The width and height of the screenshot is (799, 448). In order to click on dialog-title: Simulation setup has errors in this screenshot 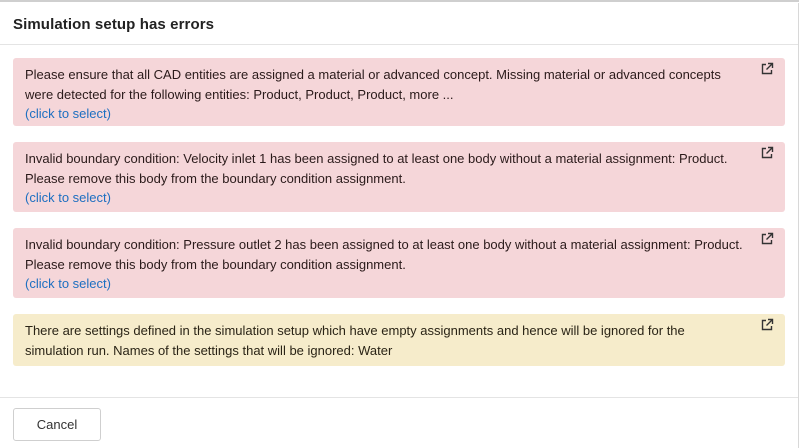, I will do `click(114, 24)`.